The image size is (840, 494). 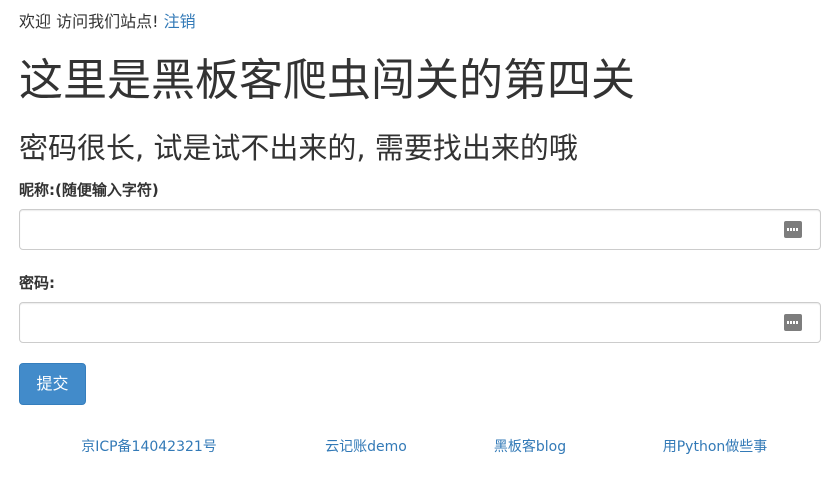 What do you see at coordinates (37, 283) in the screenshot?
I see `password-label: 密码:` at bounding box center [37, 283].